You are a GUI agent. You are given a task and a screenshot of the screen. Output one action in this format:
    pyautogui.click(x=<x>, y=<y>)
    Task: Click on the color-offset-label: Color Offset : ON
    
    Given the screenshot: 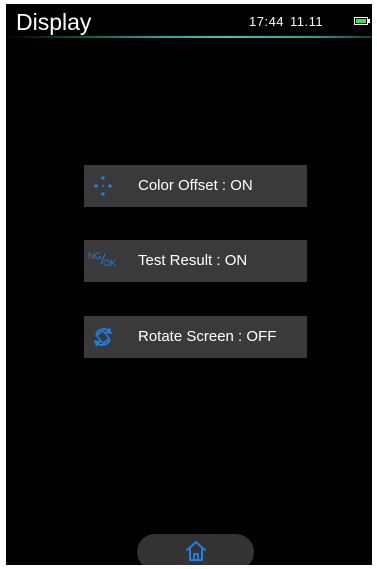 What is the action you would take?
    pyautogui.click(x=195, y=185)
    